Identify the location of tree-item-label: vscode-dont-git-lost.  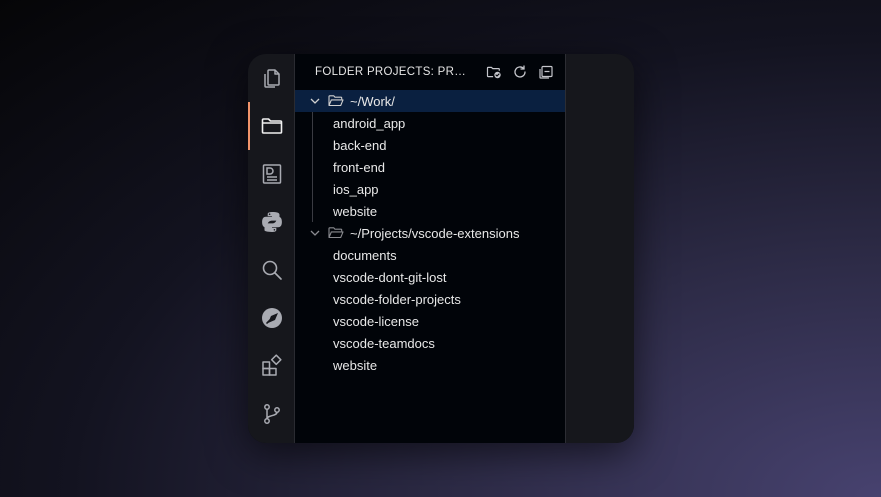
(390, 277).